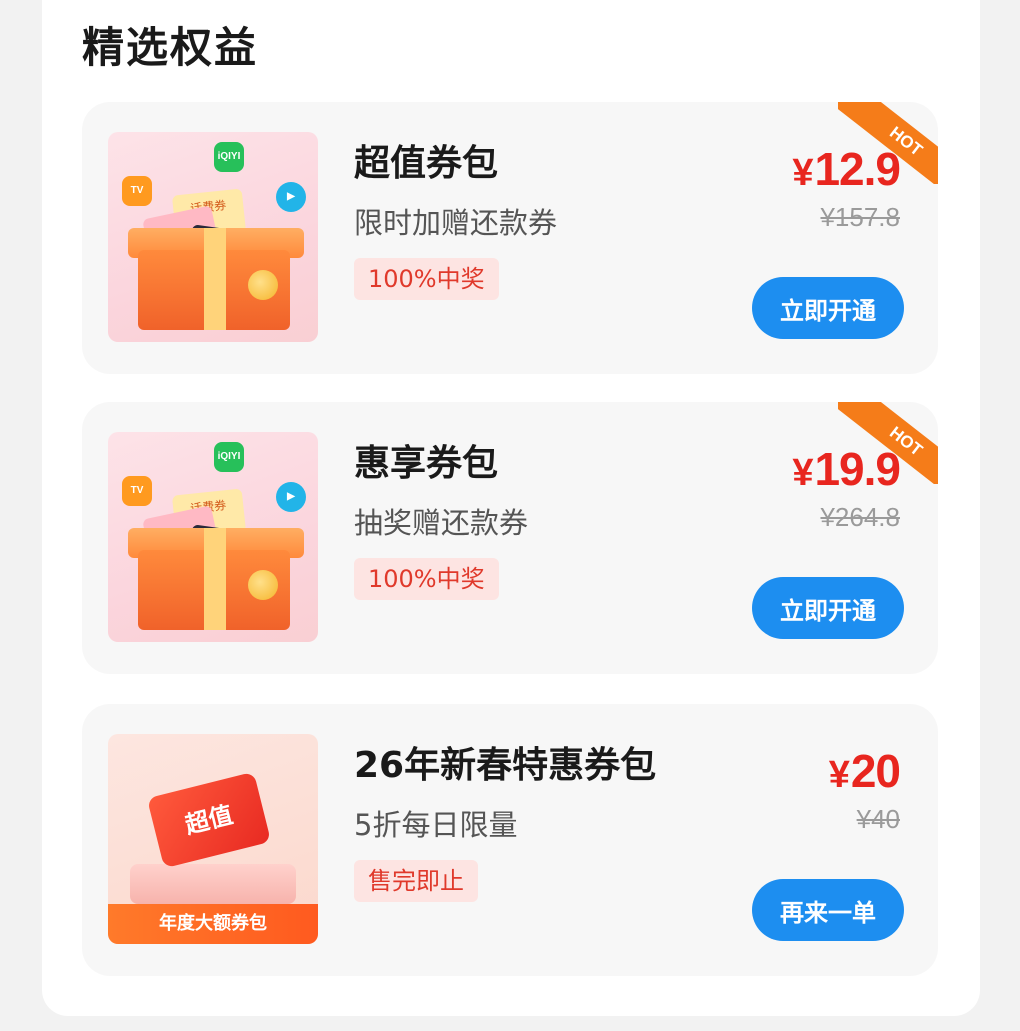  What do you see at coordinates (828, 910) in the screenshot?
I see `reorder-button: 再来一单` at bounding box center [828, 910].